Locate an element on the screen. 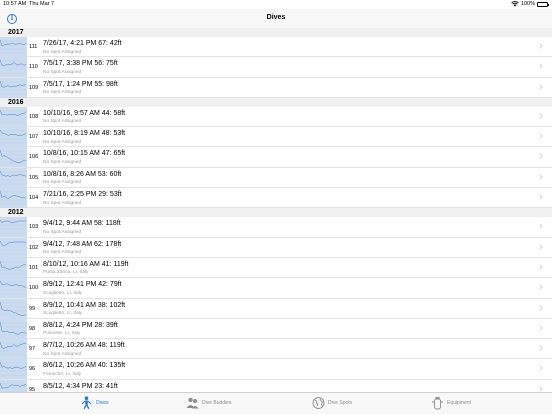 The width and height of the screenshot is (552, 414). section-header-2016: 2016 is located at coordinates (276, 102).